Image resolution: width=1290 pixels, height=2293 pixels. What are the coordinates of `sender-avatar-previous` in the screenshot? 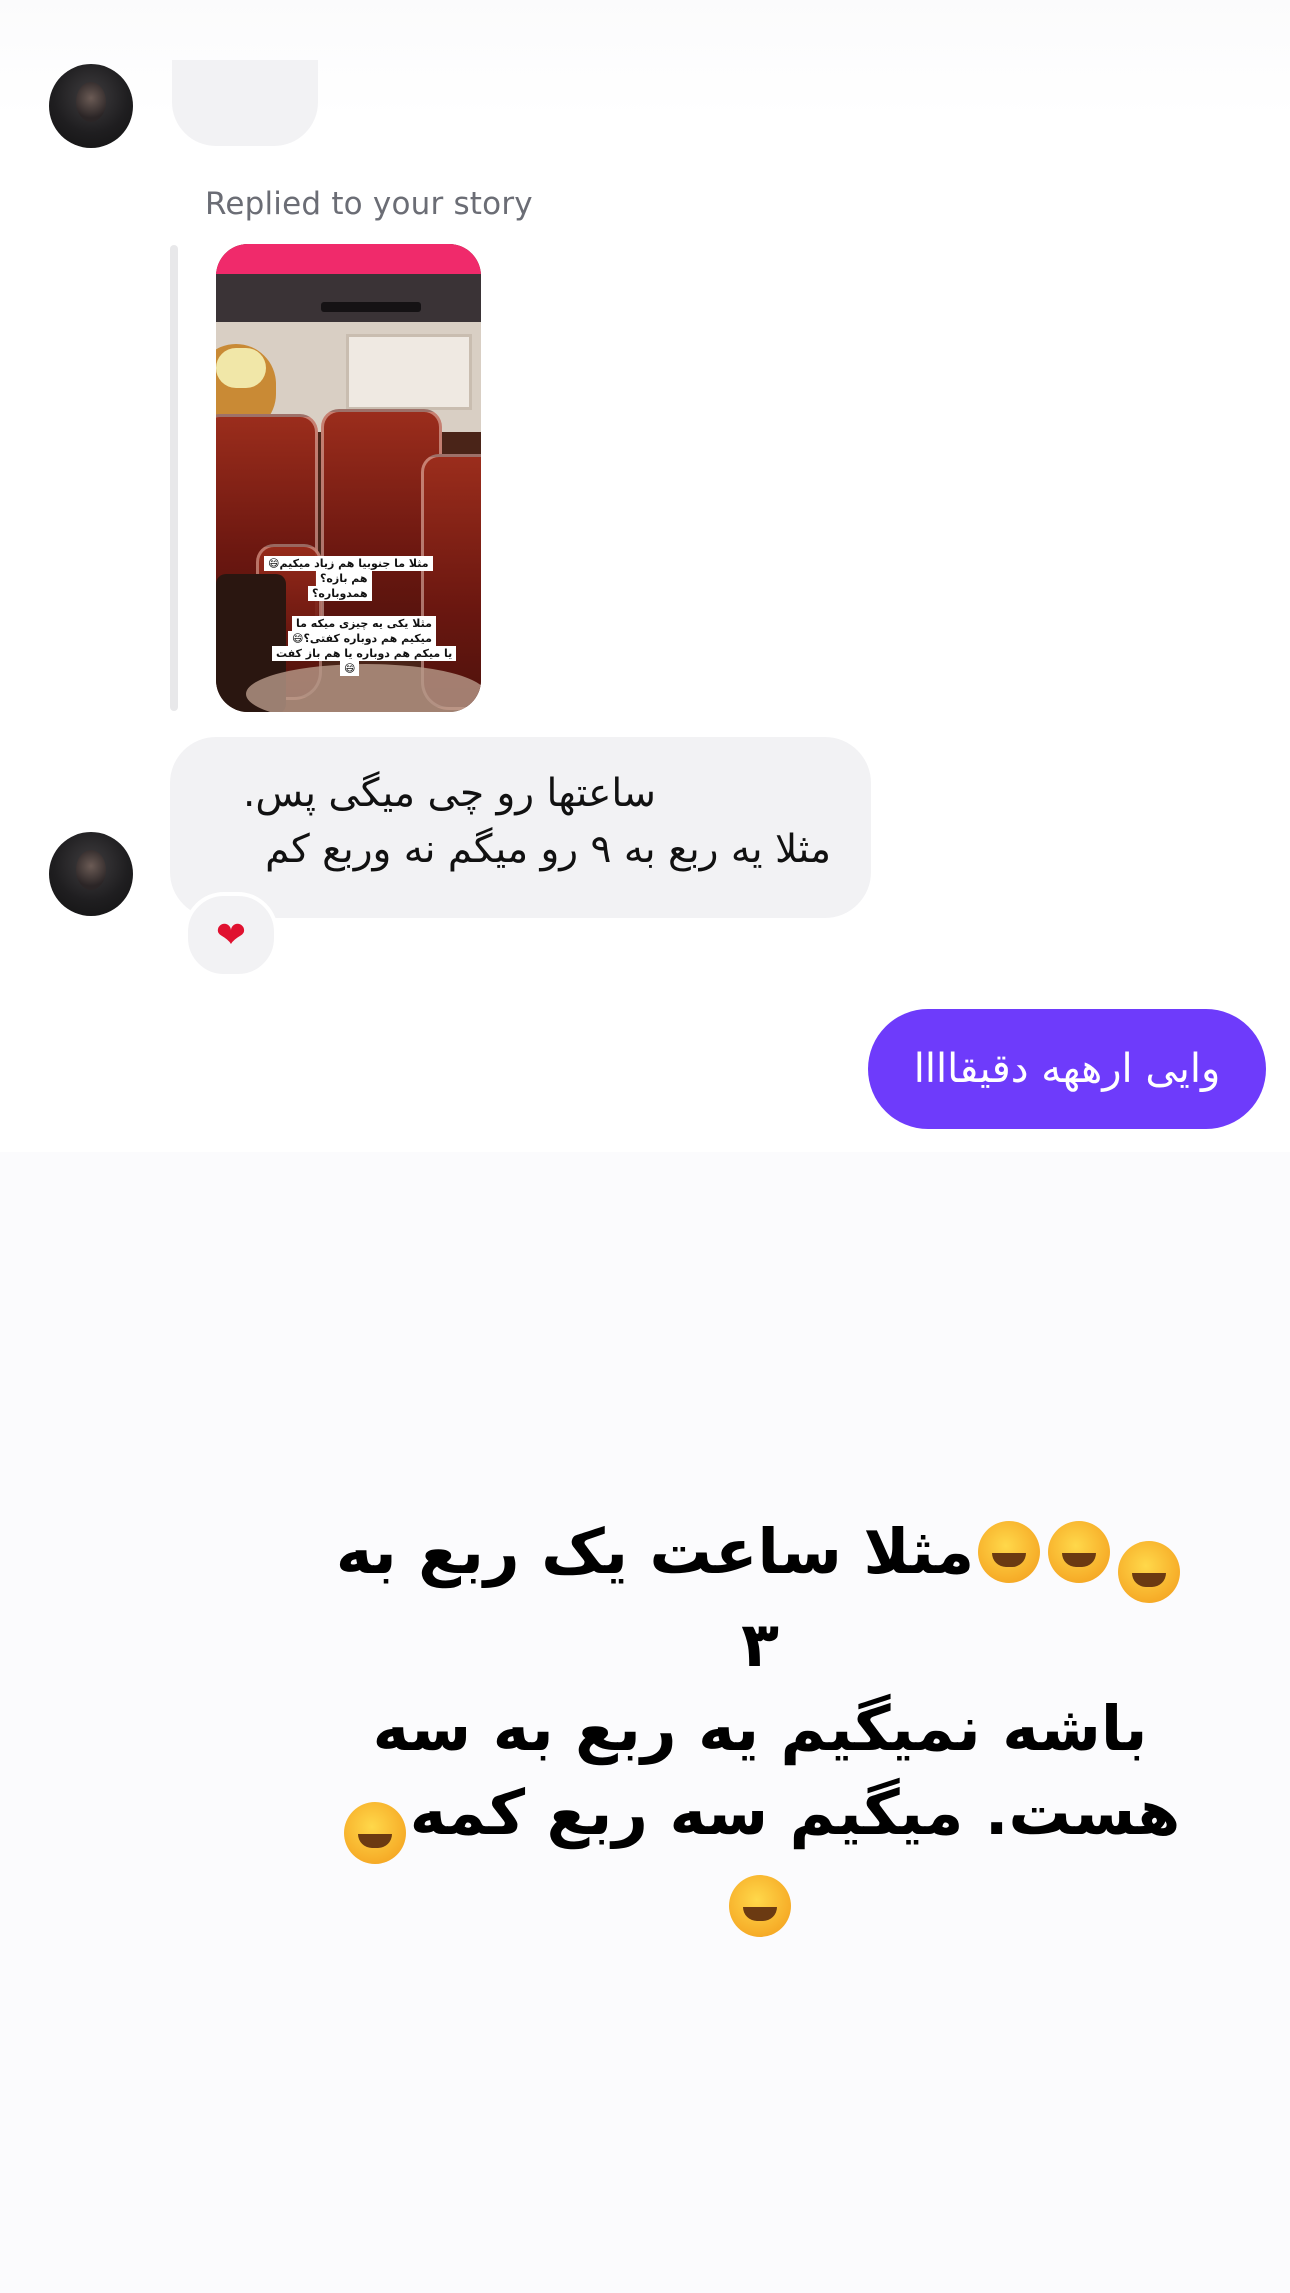 It's located at (91, 106).